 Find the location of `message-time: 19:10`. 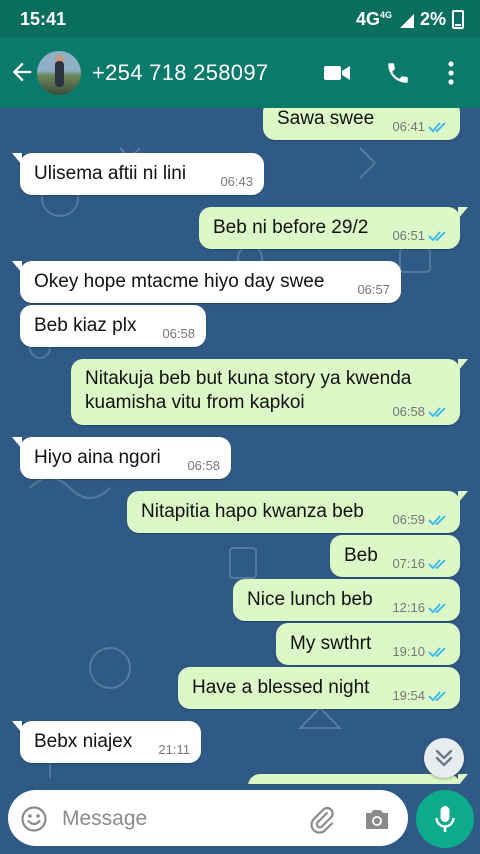

message-time: 19:10 is located at coordinates (408, 651).